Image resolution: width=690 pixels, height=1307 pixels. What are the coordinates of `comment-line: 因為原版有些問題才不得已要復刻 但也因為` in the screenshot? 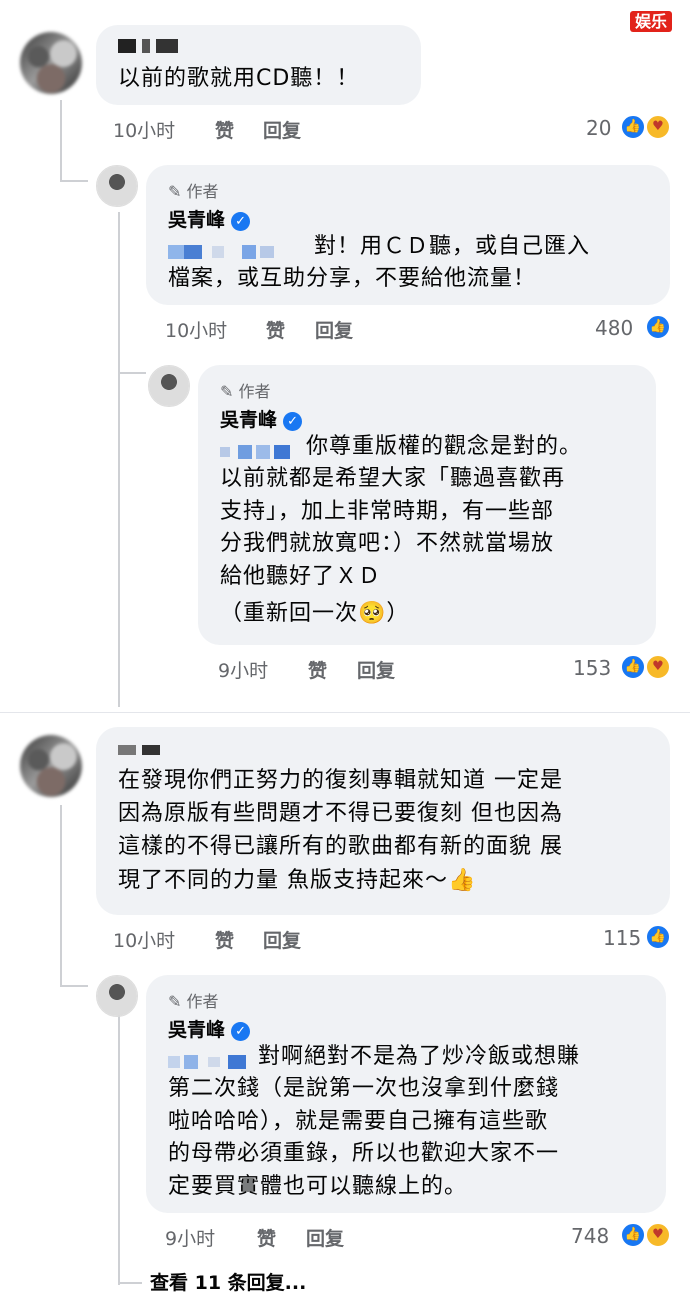 It's located at (340, 813).